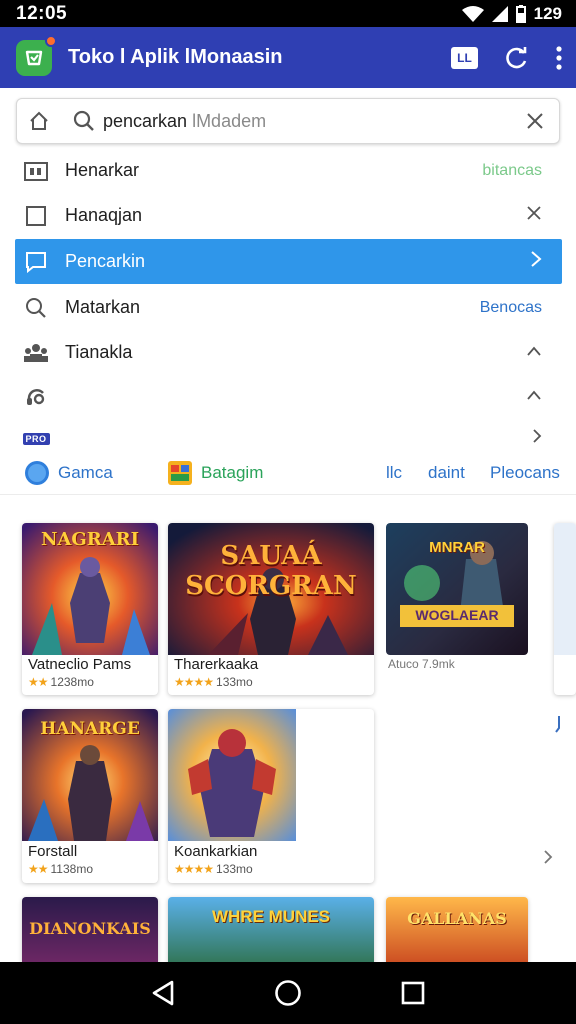  I want to click on app-card-partial, so click(565, 609).